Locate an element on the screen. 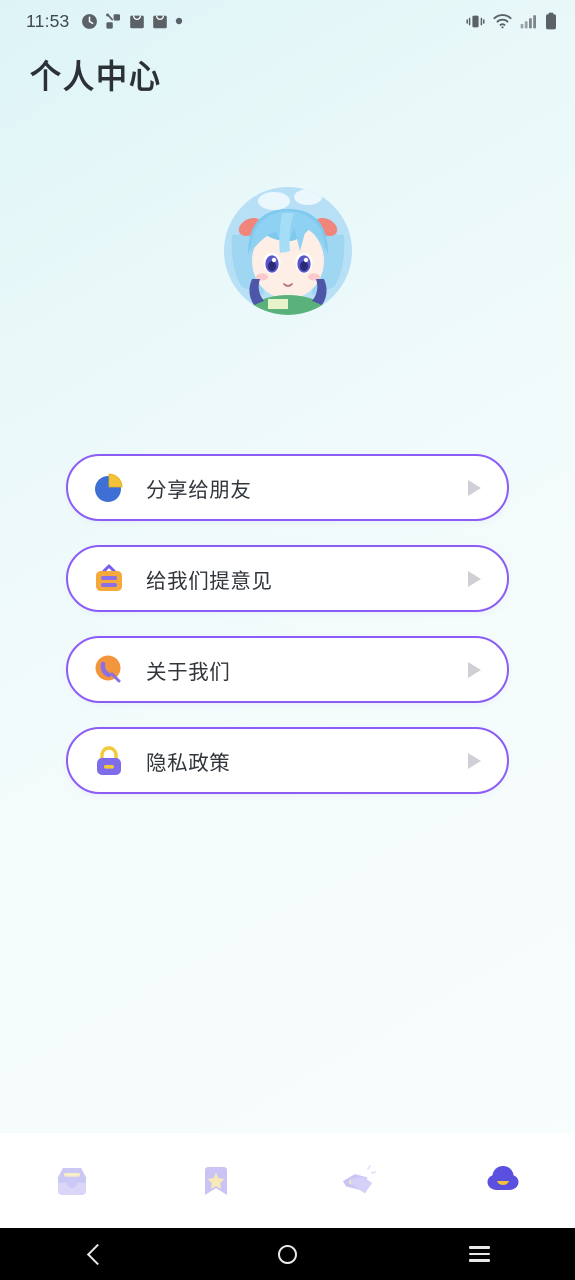 The width and height of the screenshot is (575, 1280). dot-icon is located at coordinates (178, 21).